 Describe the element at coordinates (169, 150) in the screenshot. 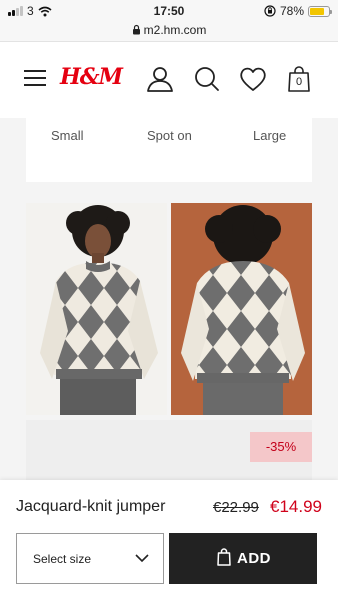

I see `fit-indicator: Small Spot on Large` at that location.